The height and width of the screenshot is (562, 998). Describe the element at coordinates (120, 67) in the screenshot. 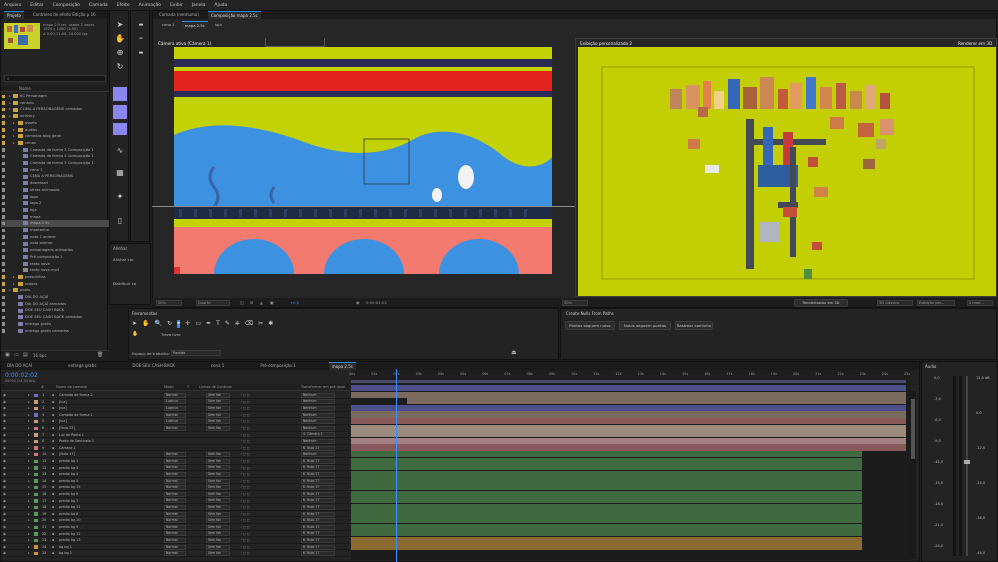

I see `rotate-tool-icon: ↻` at that location.